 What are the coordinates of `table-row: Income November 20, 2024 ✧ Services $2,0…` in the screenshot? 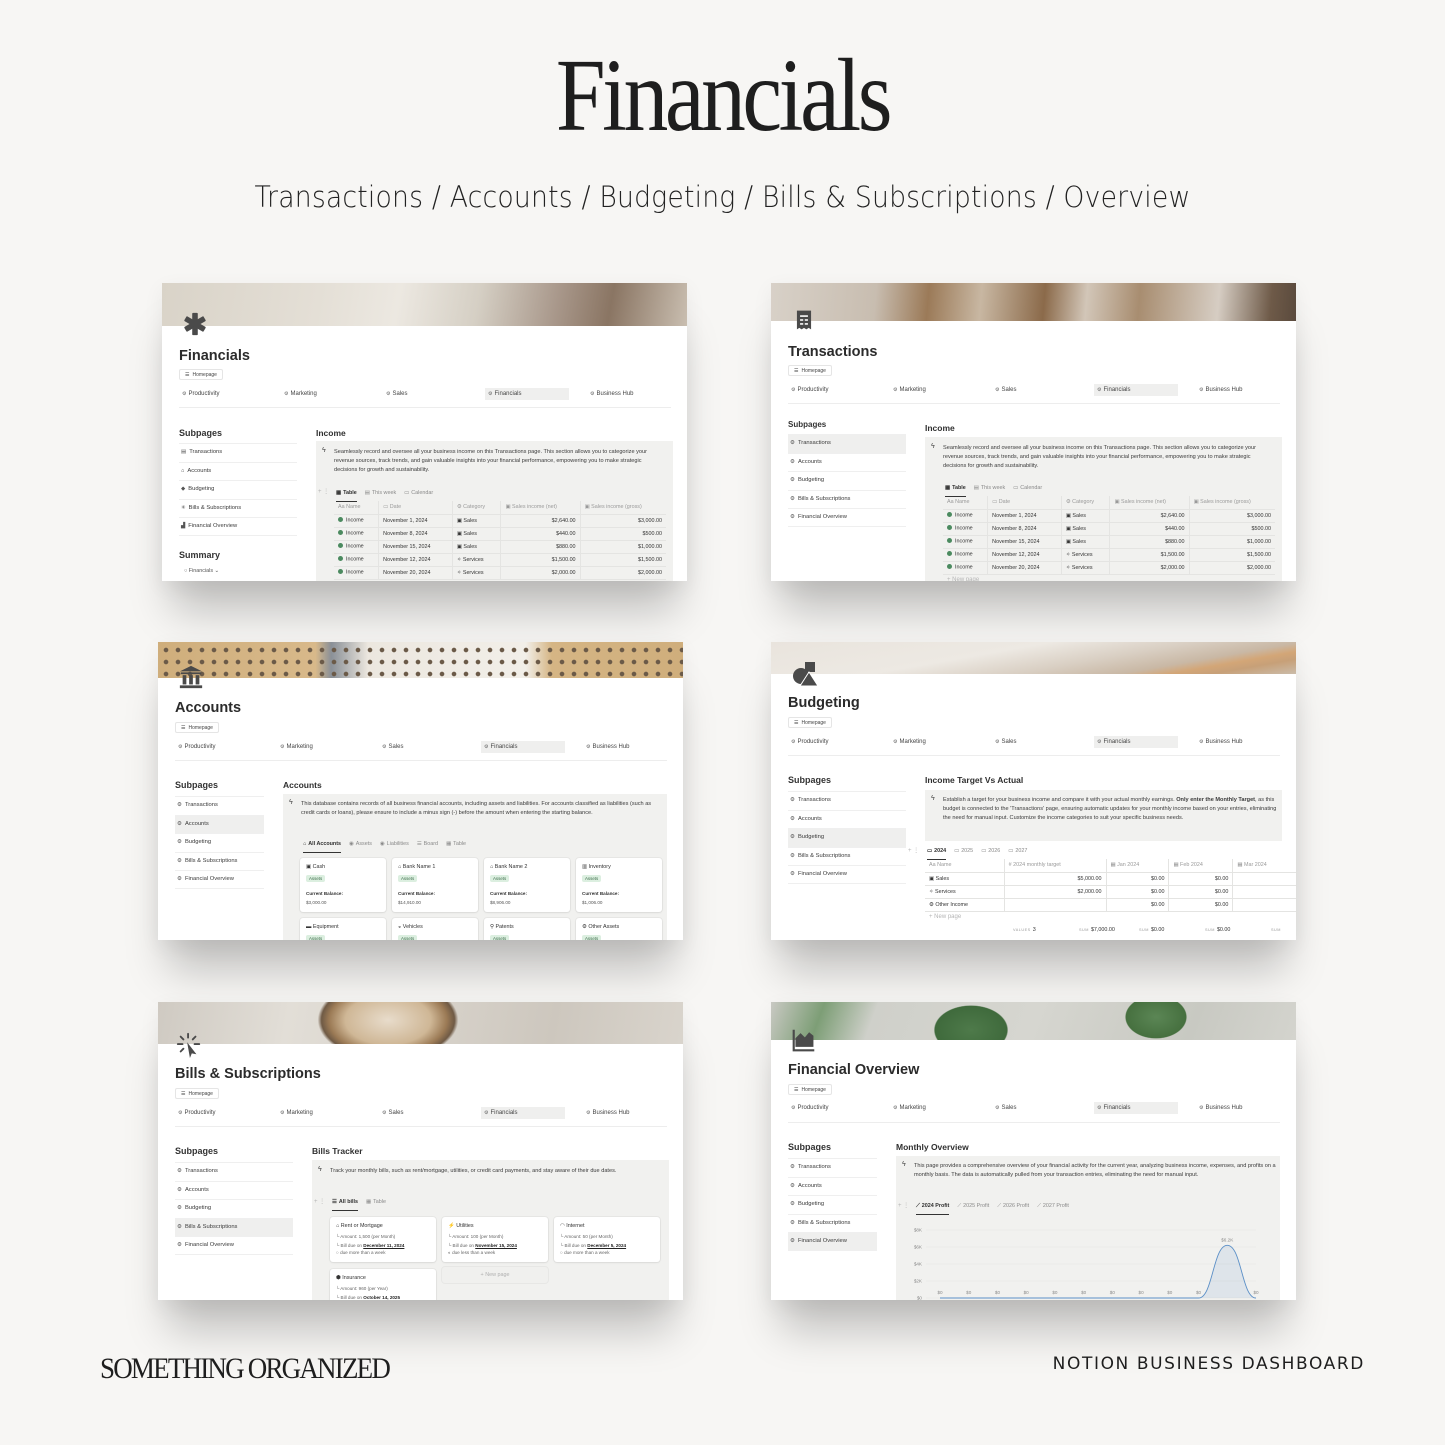 It's located at (1109, 568).